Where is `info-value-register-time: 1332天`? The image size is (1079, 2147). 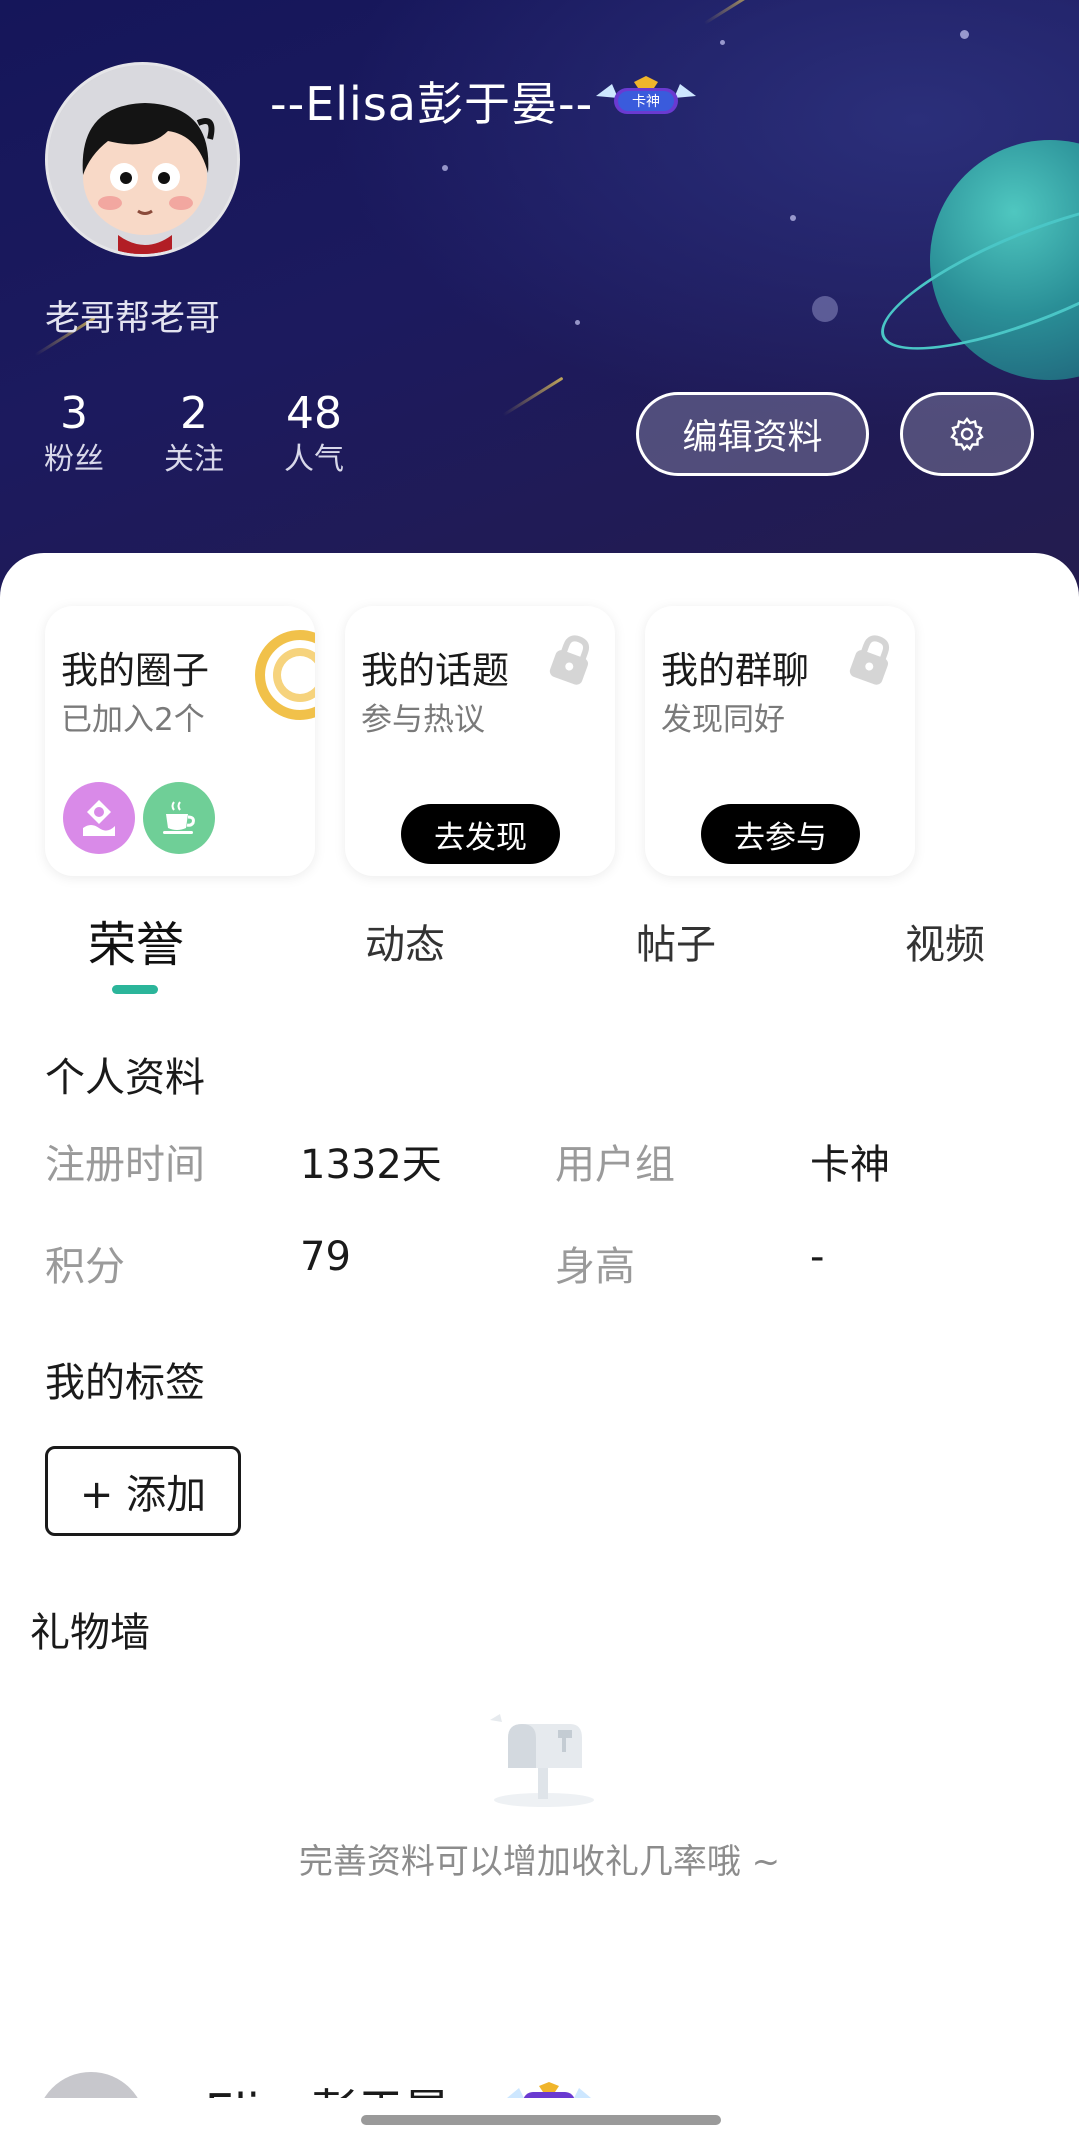 info-value-register-time: 1332天 is located at coordinates (371, 1165).